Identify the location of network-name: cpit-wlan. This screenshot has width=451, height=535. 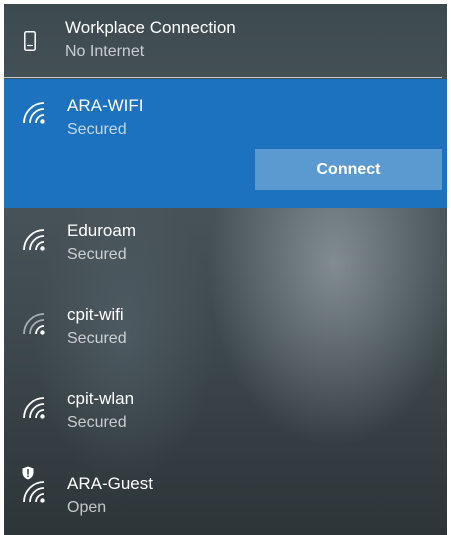
(101, 398).